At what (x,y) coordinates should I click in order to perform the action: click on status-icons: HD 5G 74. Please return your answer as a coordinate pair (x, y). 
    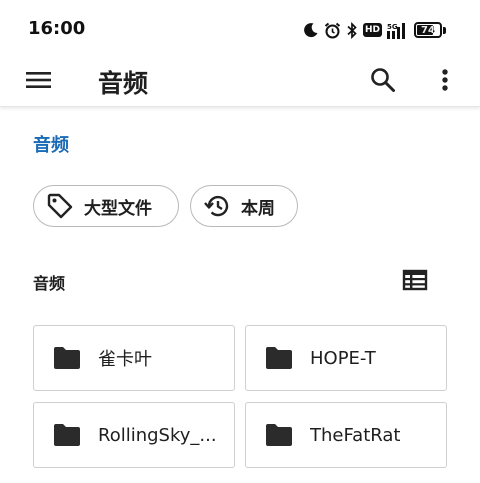
    Looking at the image, I should click on (374, 30).